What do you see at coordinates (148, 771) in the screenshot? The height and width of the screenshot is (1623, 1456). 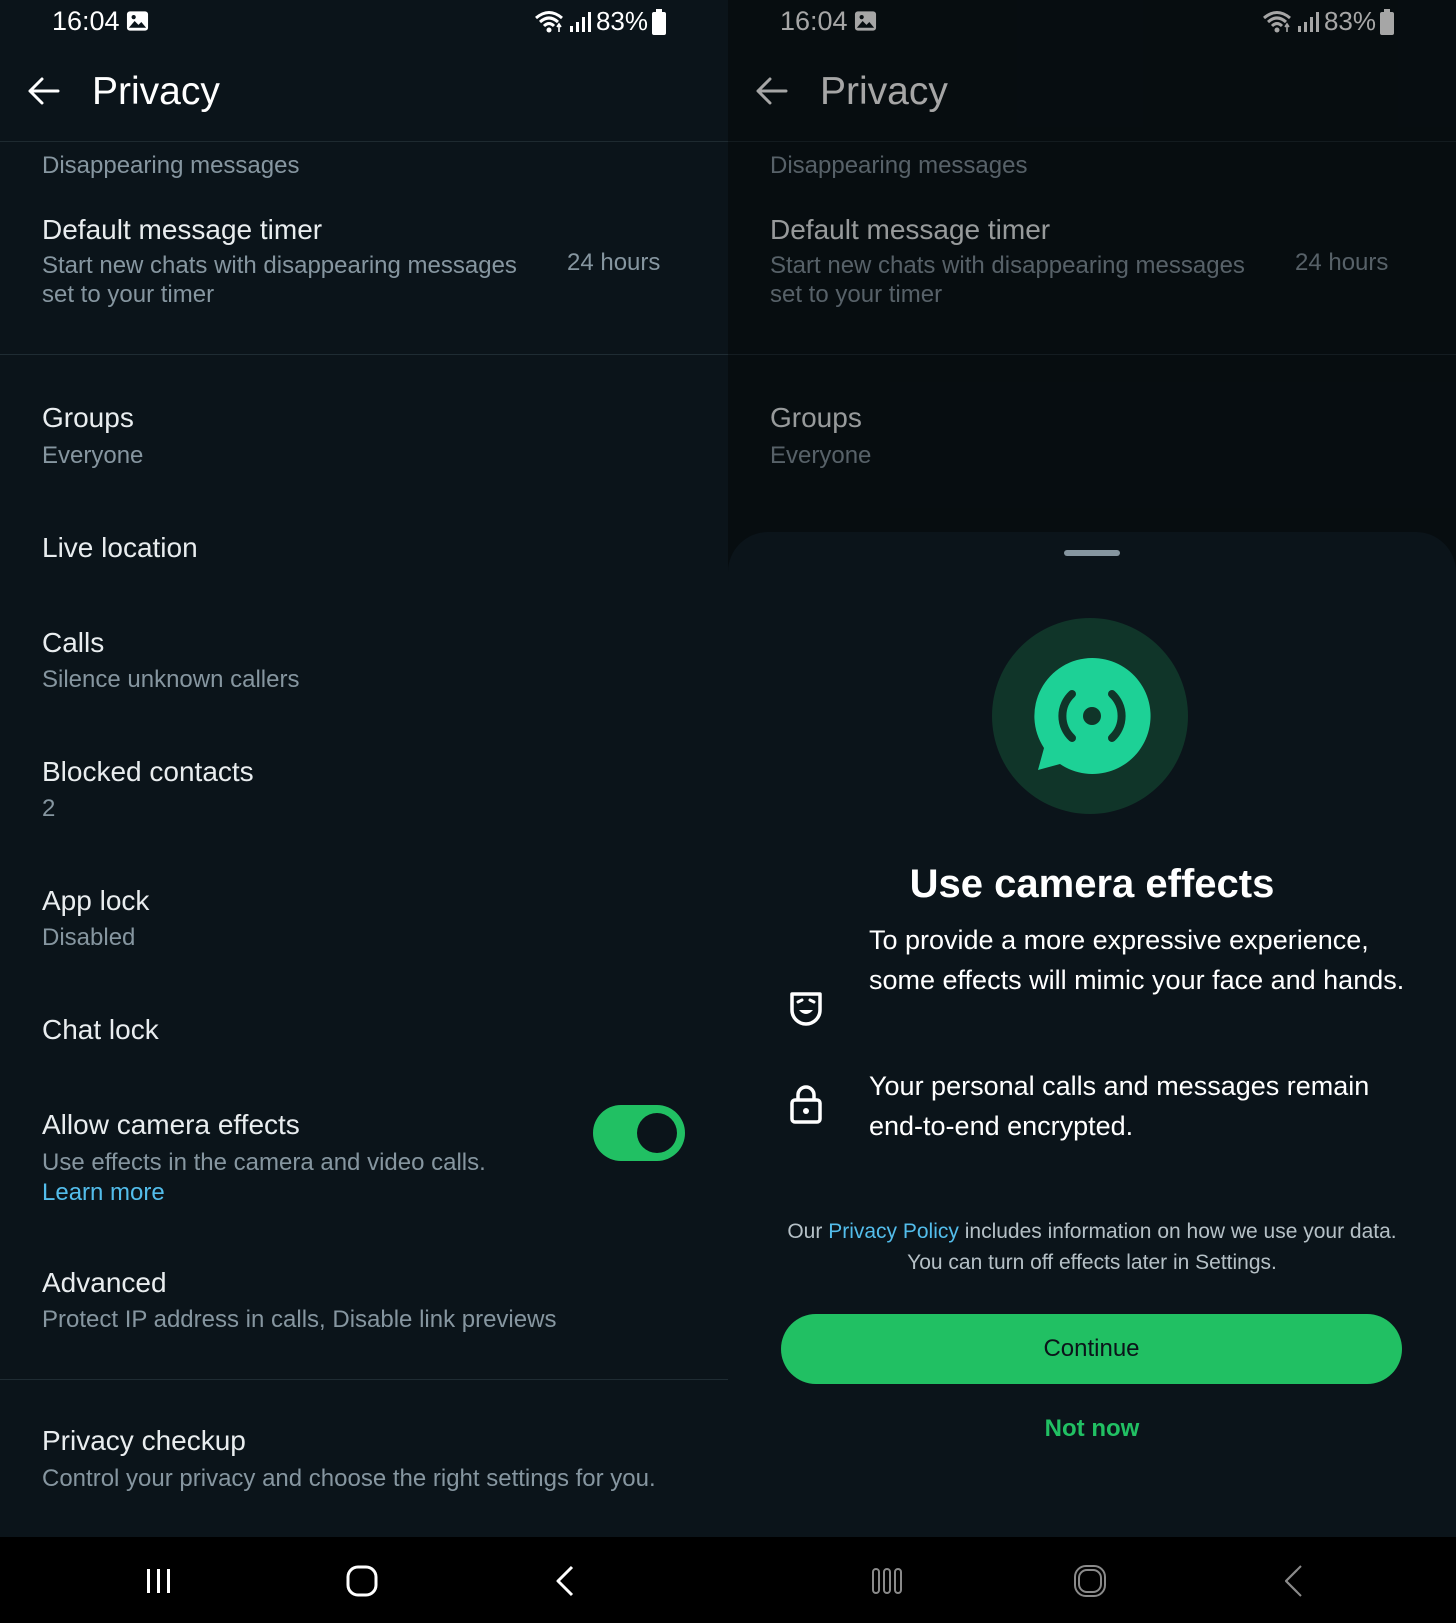 I see `blocked-contacts-title: Blocked contacts` at bounding box center [148, 771].